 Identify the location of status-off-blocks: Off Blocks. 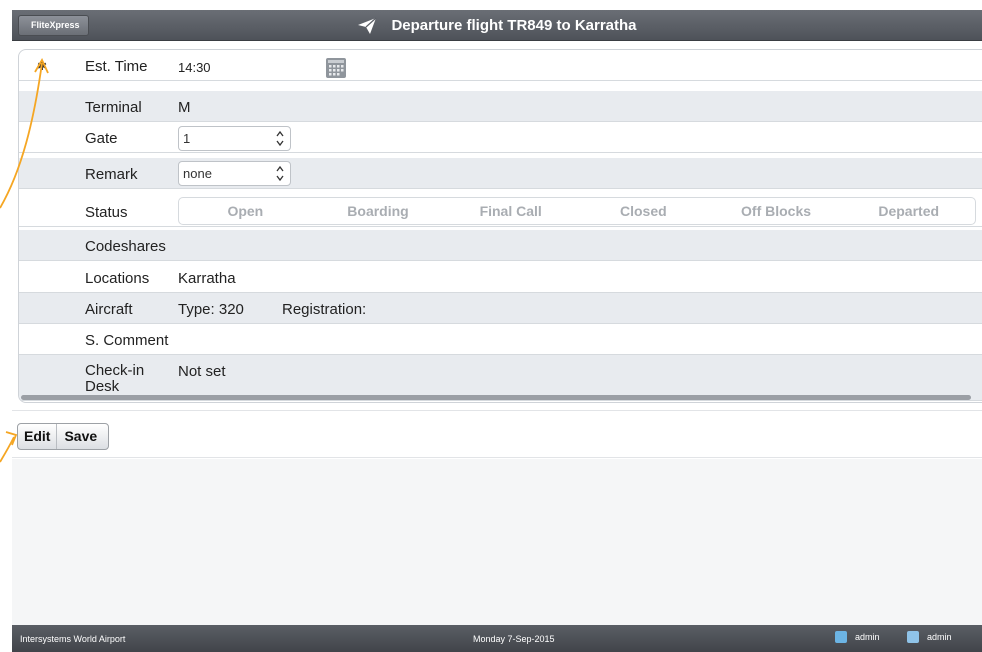
(776, 211).